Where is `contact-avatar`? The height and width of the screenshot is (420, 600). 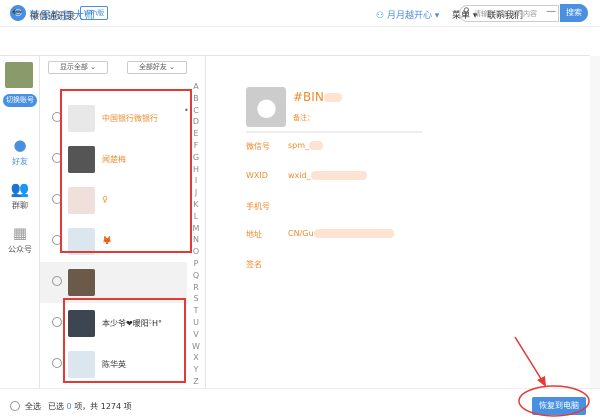 contact-avatar is located at coordinates (81, 282).